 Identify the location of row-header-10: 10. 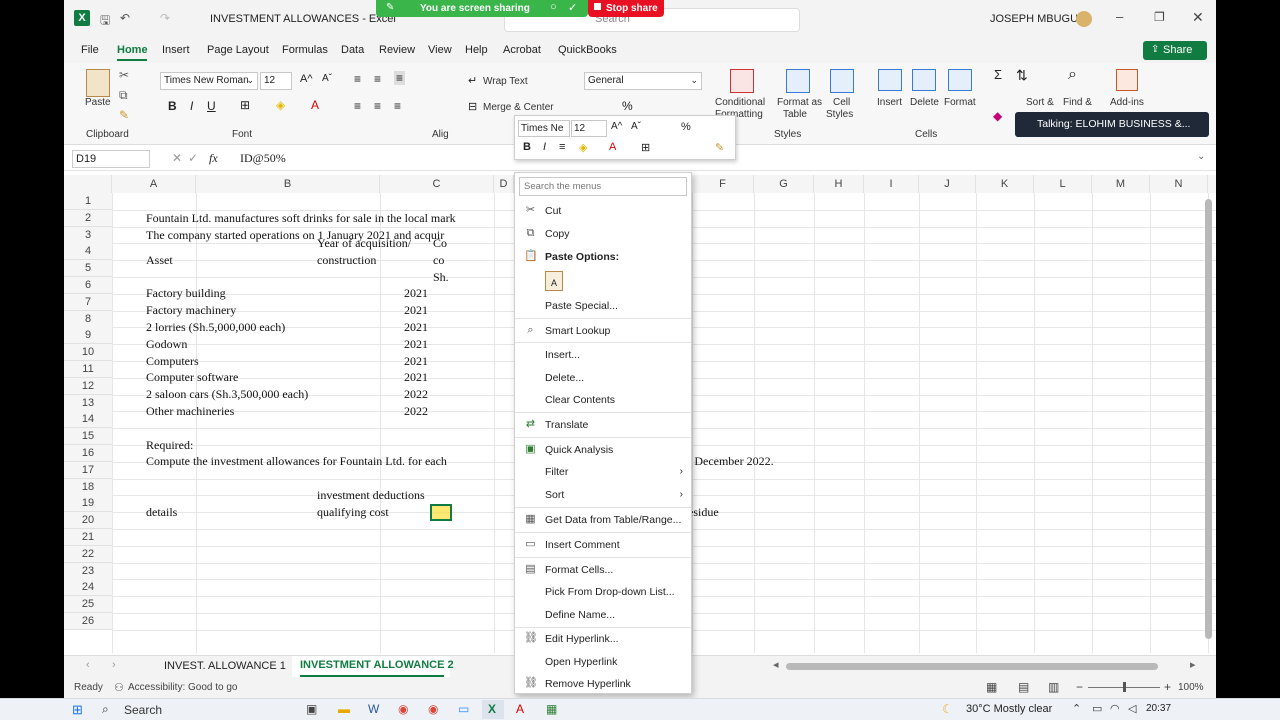
(88, 353).